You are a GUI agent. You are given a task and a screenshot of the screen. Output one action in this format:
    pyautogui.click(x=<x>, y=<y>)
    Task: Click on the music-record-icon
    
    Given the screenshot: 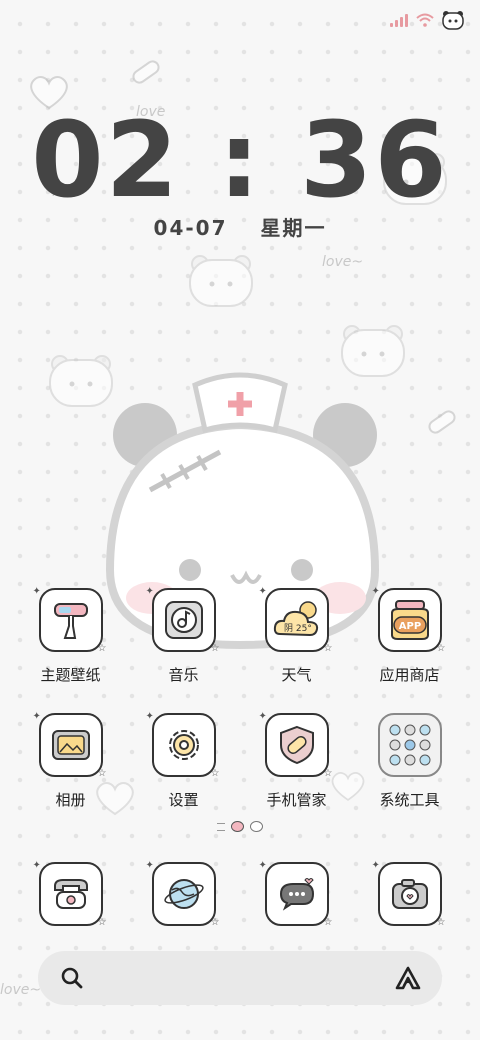 What is the action you would take?
    pyautogui.click(x=183, y=620)
    